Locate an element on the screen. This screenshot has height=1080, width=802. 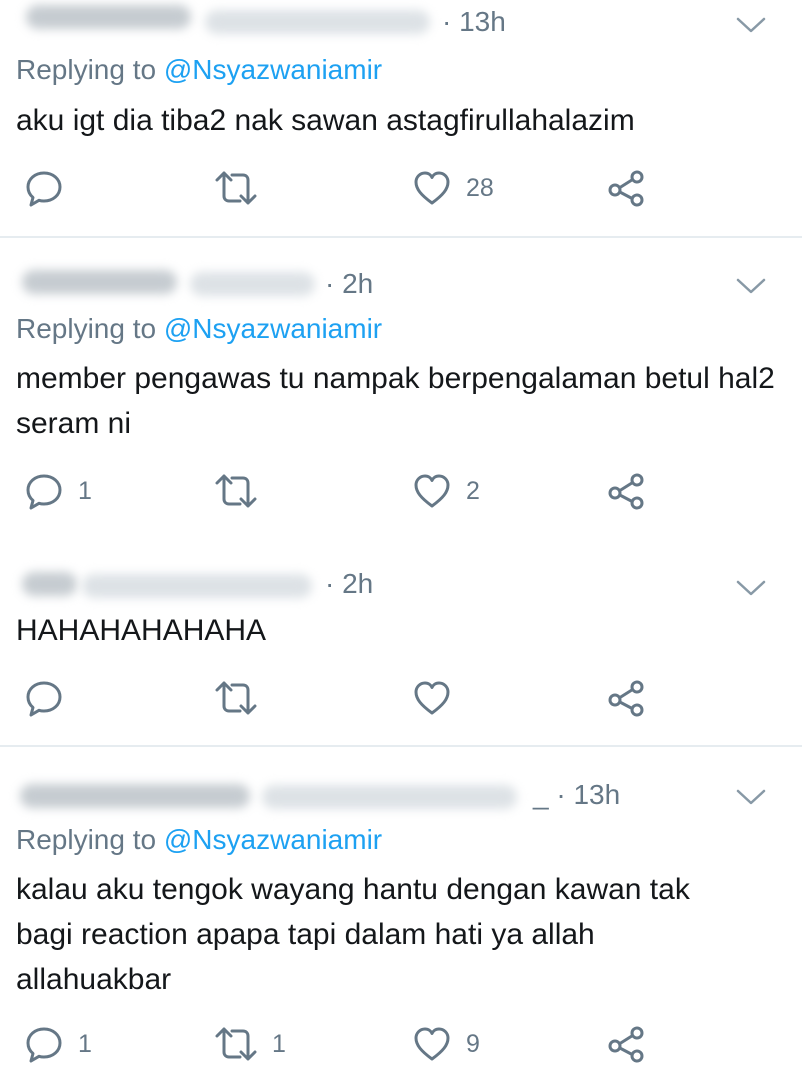
like-button is located at coordinates (439, 698).